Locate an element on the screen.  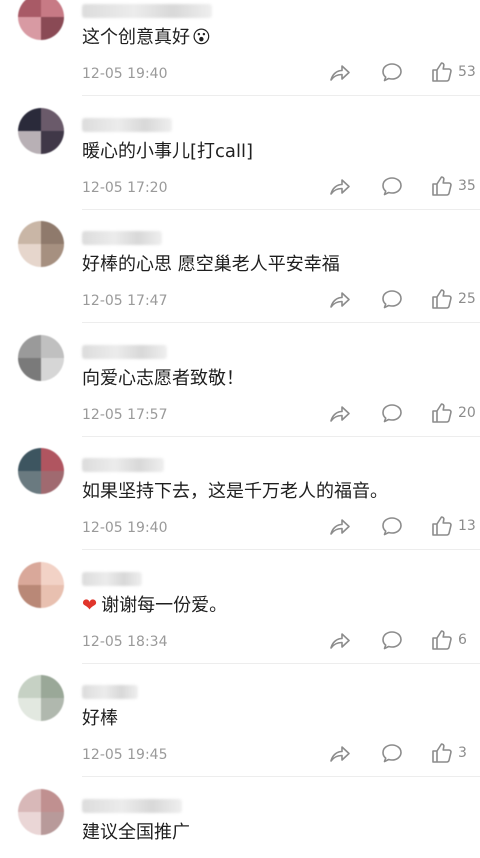
comment-text: ❤ 谢谢每一份爱。 is located at coordinates (154, 606).